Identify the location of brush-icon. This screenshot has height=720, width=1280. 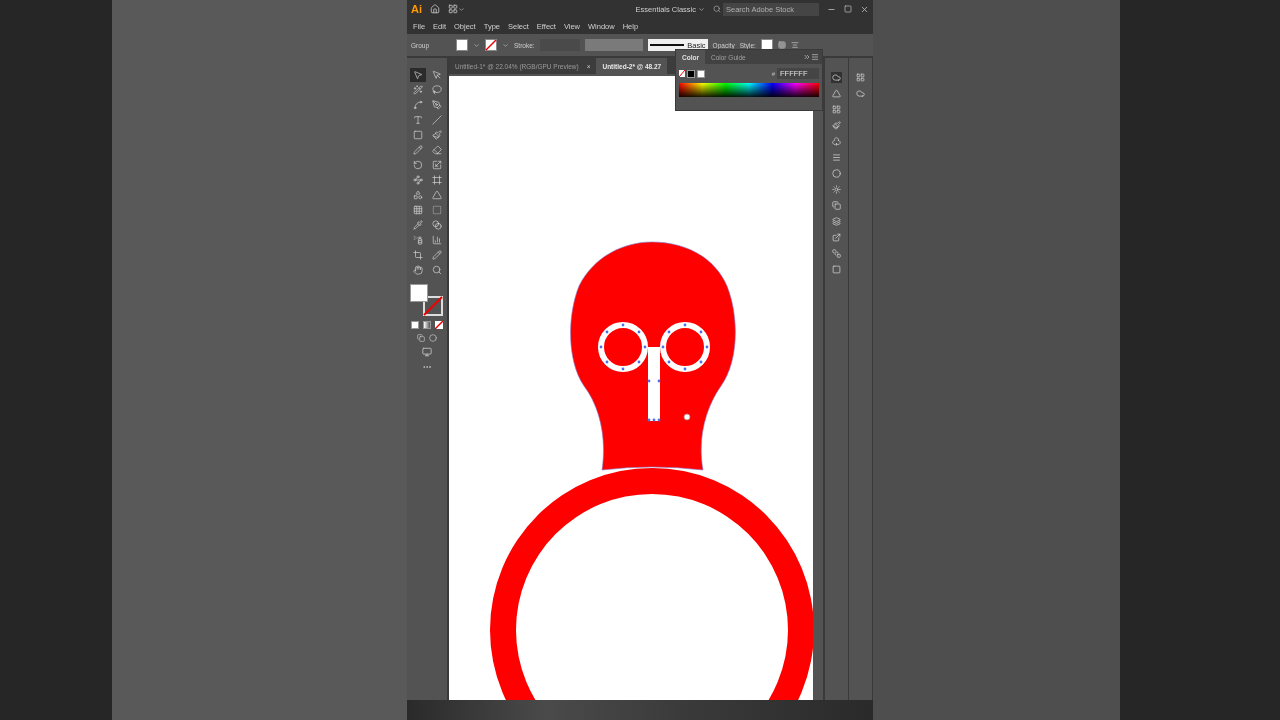
(836, 125).